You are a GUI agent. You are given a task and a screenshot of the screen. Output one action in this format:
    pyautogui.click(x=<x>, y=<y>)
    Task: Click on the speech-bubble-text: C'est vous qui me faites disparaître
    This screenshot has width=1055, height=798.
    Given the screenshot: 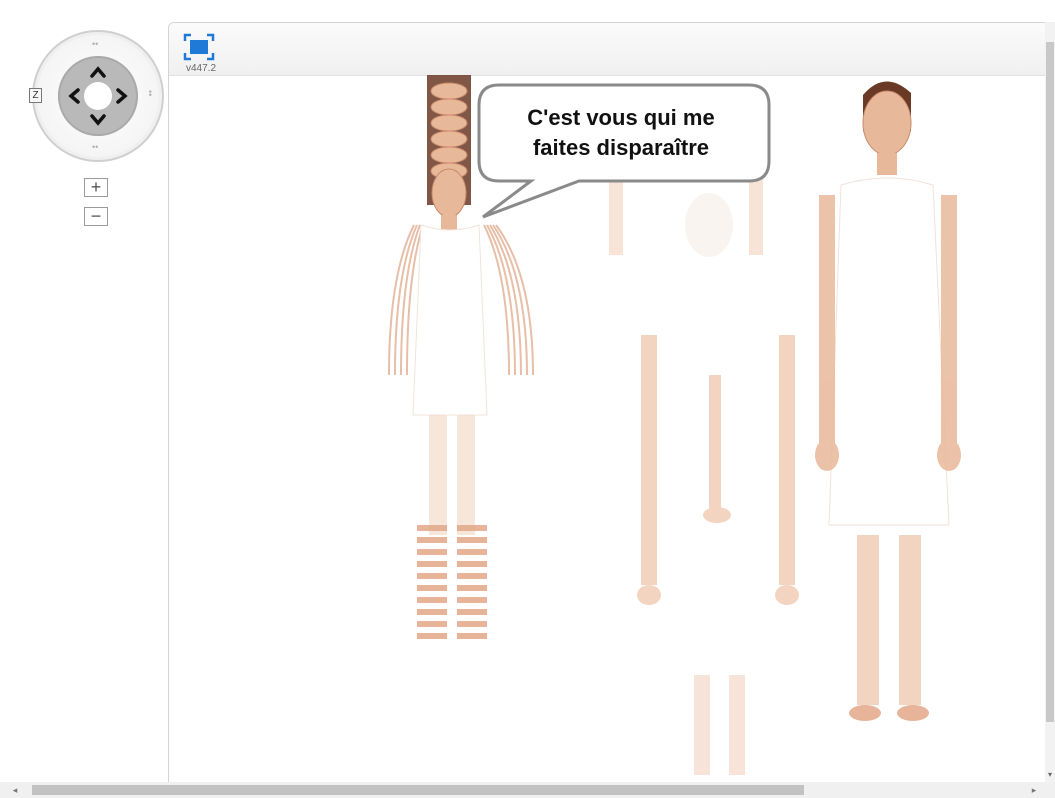 What is the action you would take?
    pyautogui.click(x=621, y=133)
    